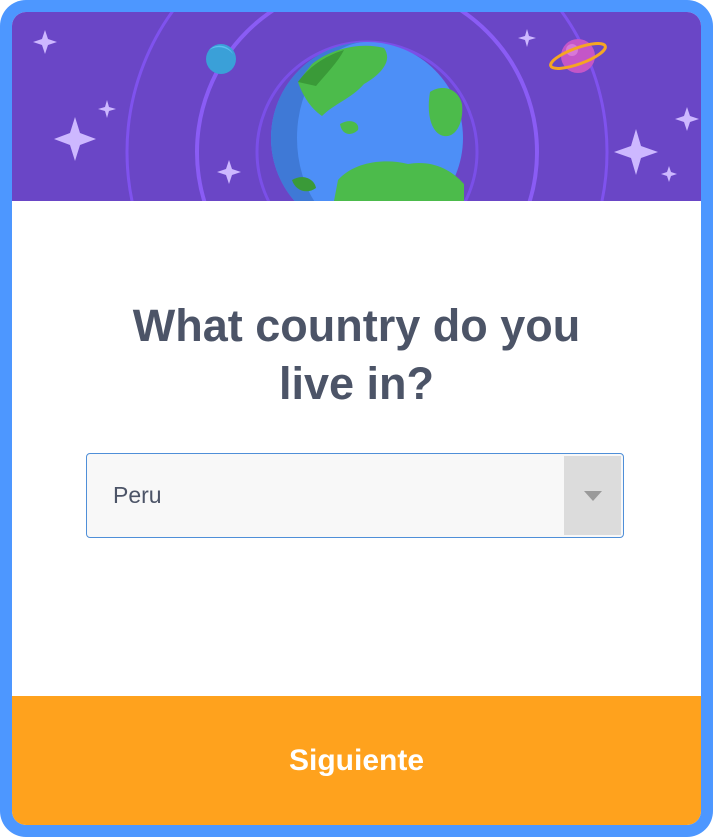 The height and width of the screenshot is (837, 713). Describe the element at coordinates (356, 383) in the screenshot. I see `question-line-2: live in?` at that location.